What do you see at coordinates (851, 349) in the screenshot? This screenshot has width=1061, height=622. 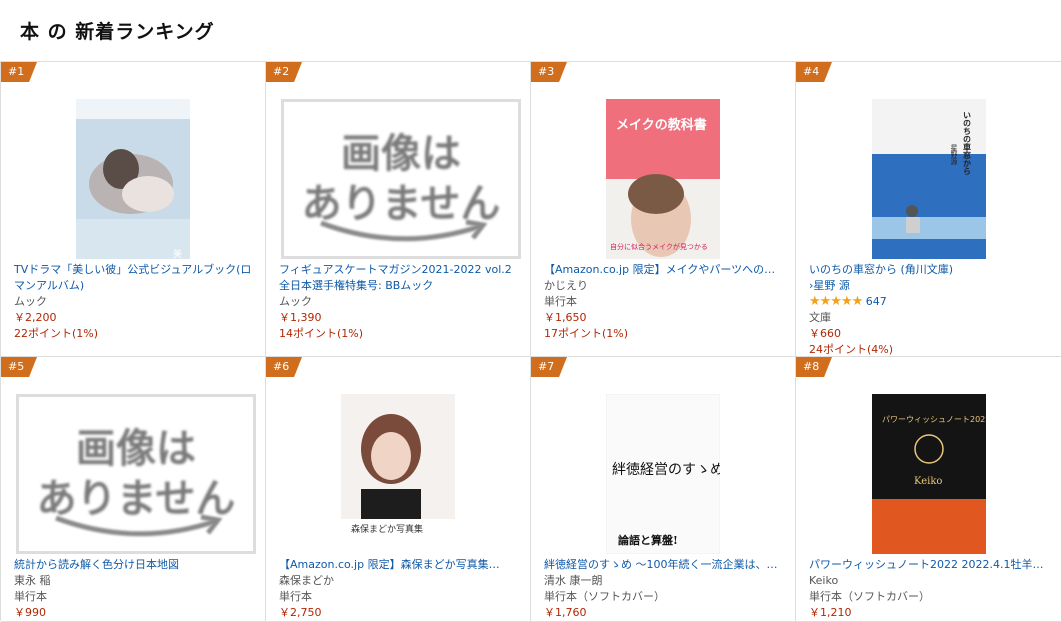 I see `book-points: 24ポイント(4%)` at bounding box center [851, 349].